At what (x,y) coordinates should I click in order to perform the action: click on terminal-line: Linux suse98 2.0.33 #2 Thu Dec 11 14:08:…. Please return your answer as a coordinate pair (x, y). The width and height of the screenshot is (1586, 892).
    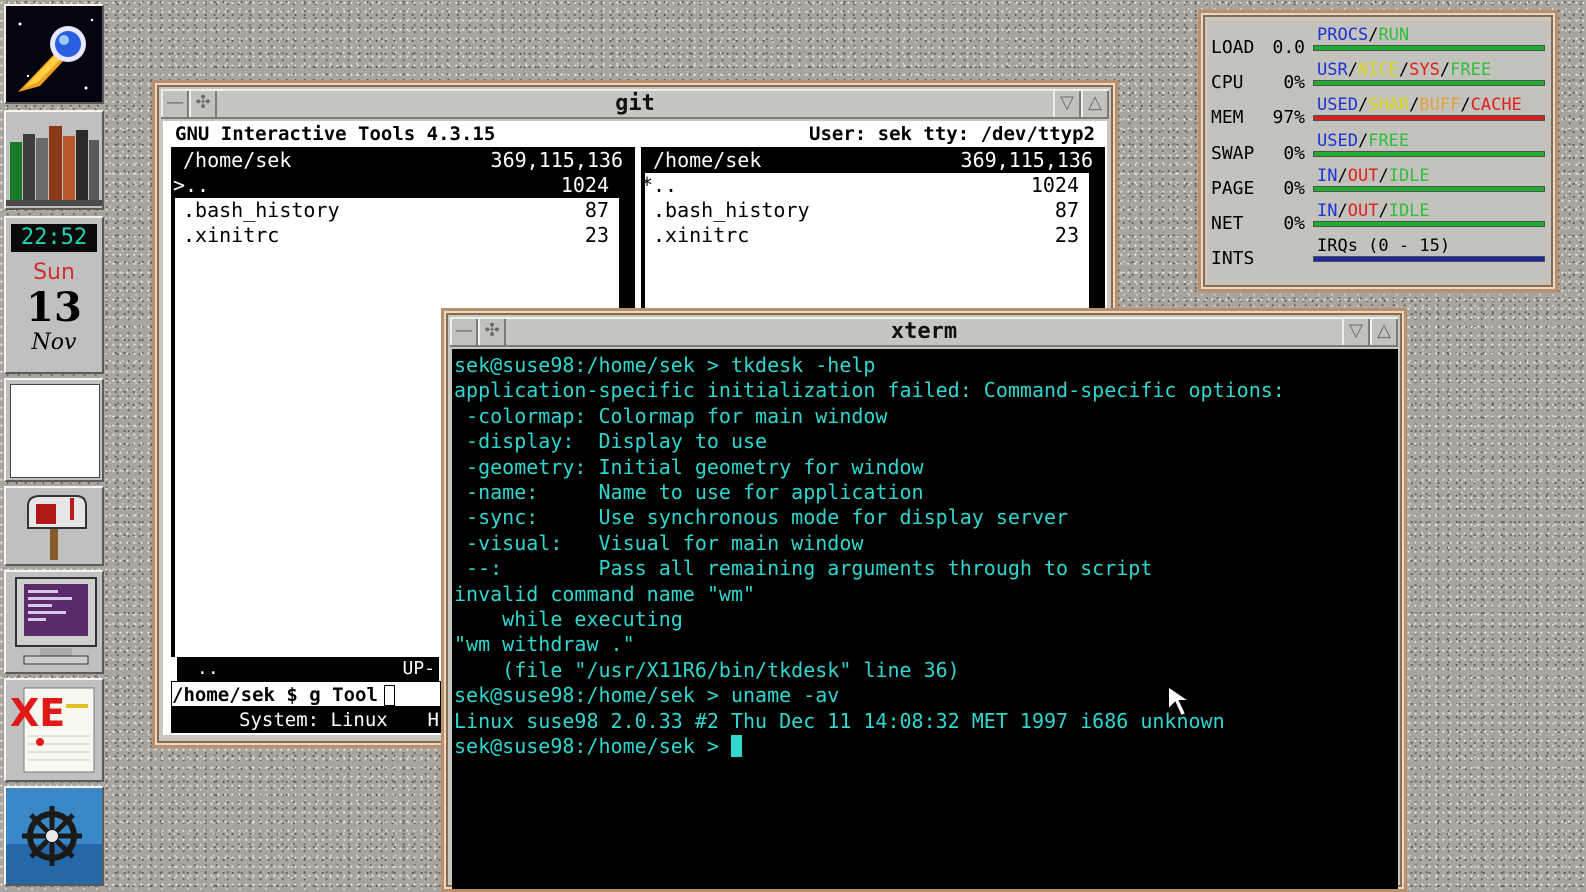
    Looking at the image, I should click on (839, 720).